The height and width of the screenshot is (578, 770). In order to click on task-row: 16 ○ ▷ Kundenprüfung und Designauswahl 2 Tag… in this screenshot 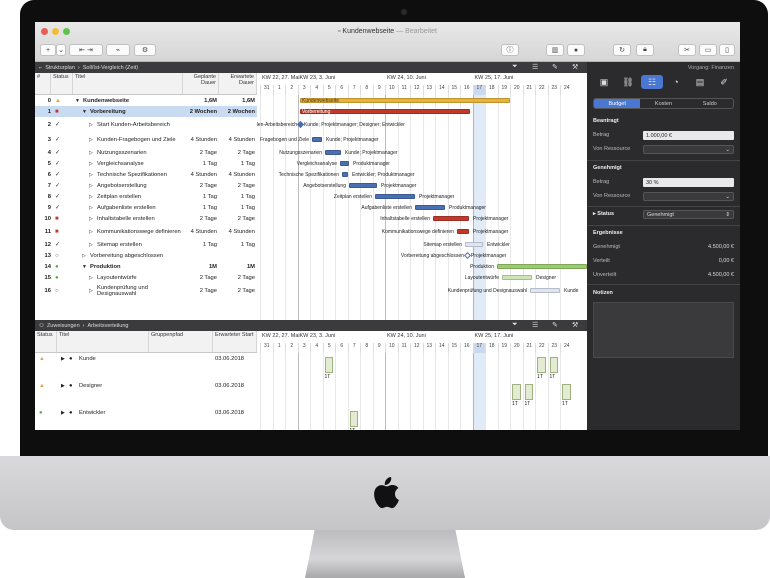, I will do `click(146, 290)`.